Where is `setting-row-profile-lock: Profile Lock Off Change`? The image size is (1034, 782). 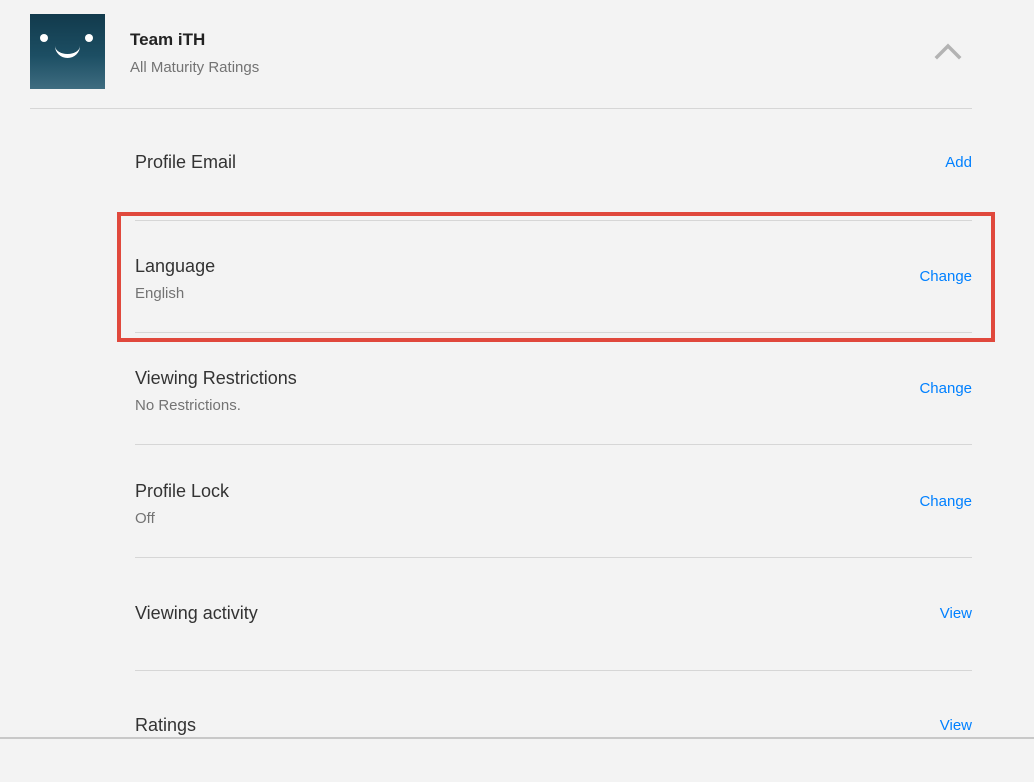 setting-row-profile-lock: Profile Lock Off Change is located at coordinates (553, 501).